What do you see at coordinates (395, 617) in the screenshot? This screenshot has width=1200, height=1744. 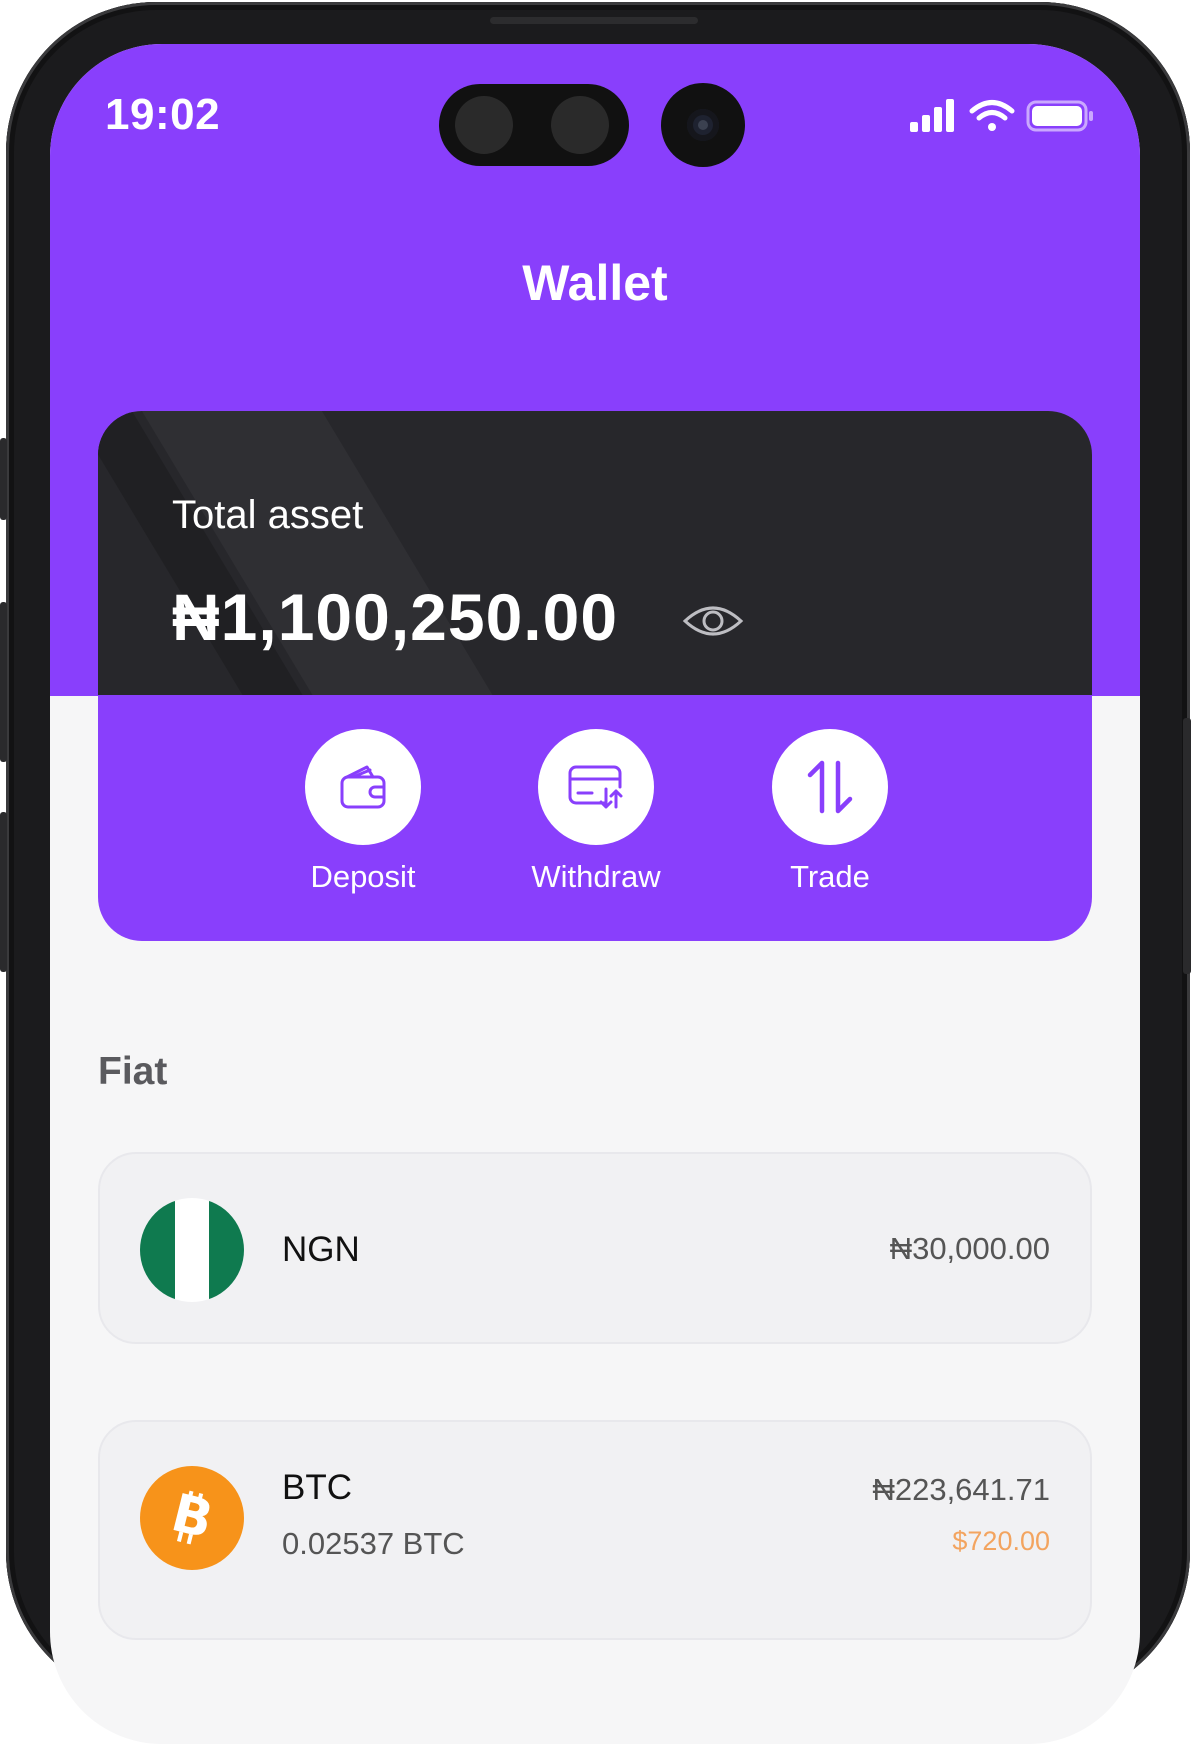 I see `total-asset-value: ₦1,100,250.00` at bounding box center [395, 617].